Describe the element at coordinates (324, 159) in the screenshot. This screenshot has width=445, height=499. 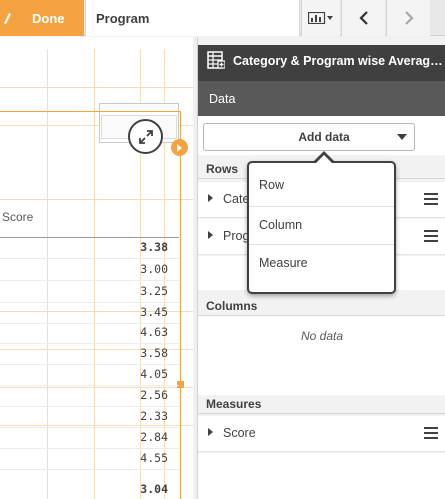
I see `popover-arrow-inner` at that location.